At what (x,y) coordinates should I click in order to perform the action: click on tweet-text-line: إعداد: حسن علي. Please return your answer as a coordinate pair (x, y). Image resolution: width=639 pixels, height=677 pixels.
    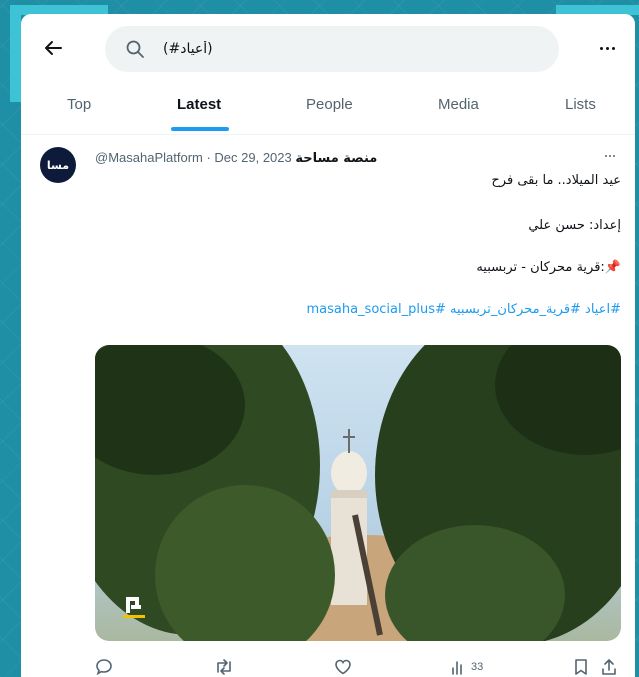
    Looking at the image, I should click on (574, 225).